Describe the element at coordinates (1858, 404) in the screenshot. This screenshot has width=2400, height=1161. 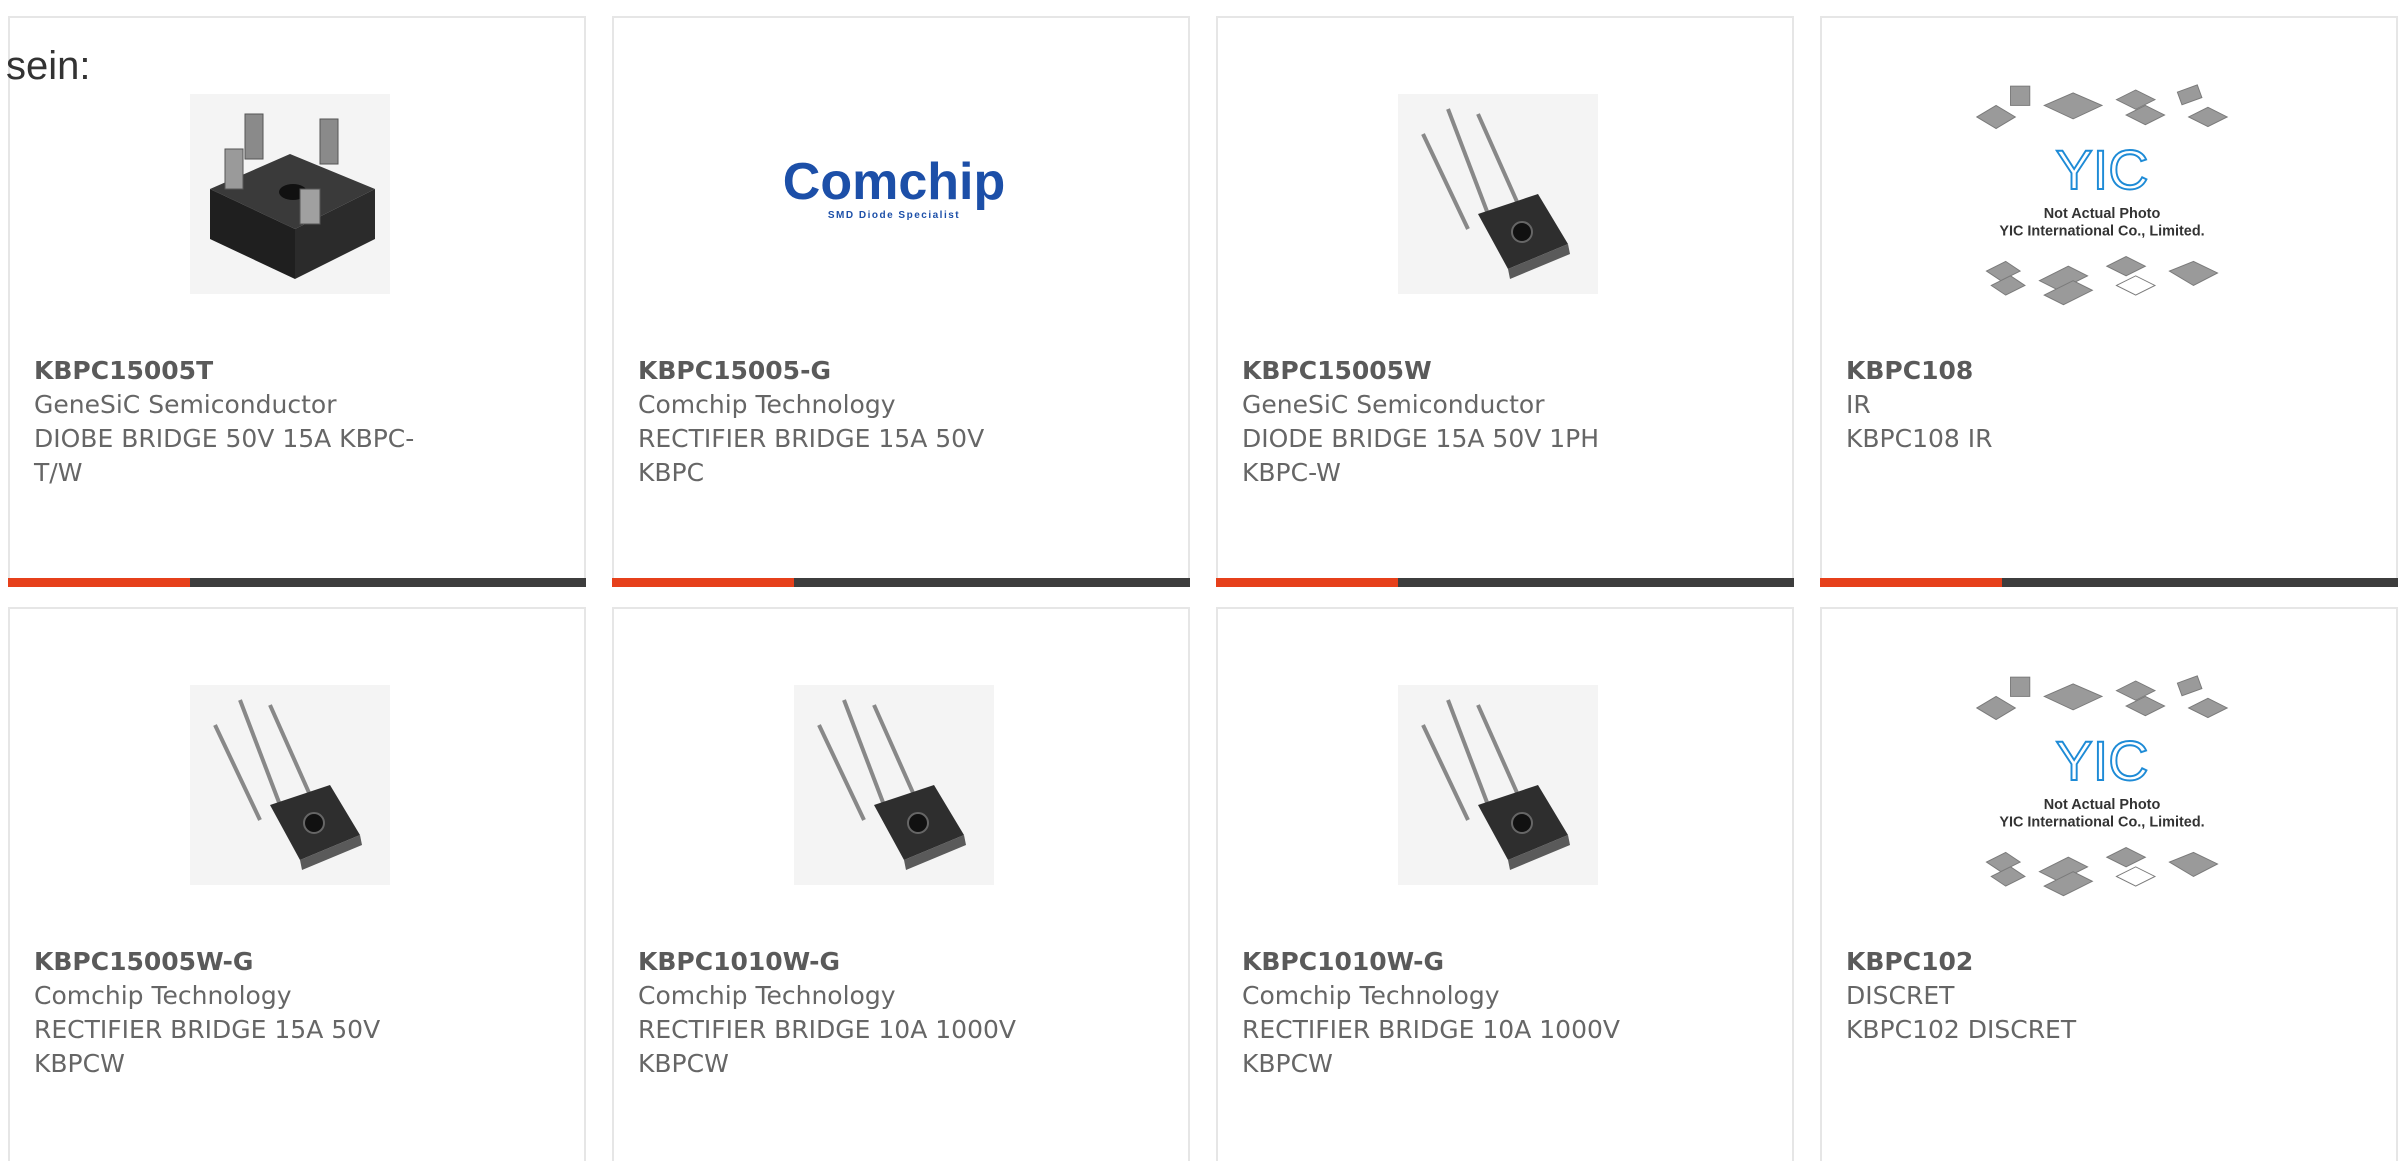
I see `manufacturer: IR` at that location.